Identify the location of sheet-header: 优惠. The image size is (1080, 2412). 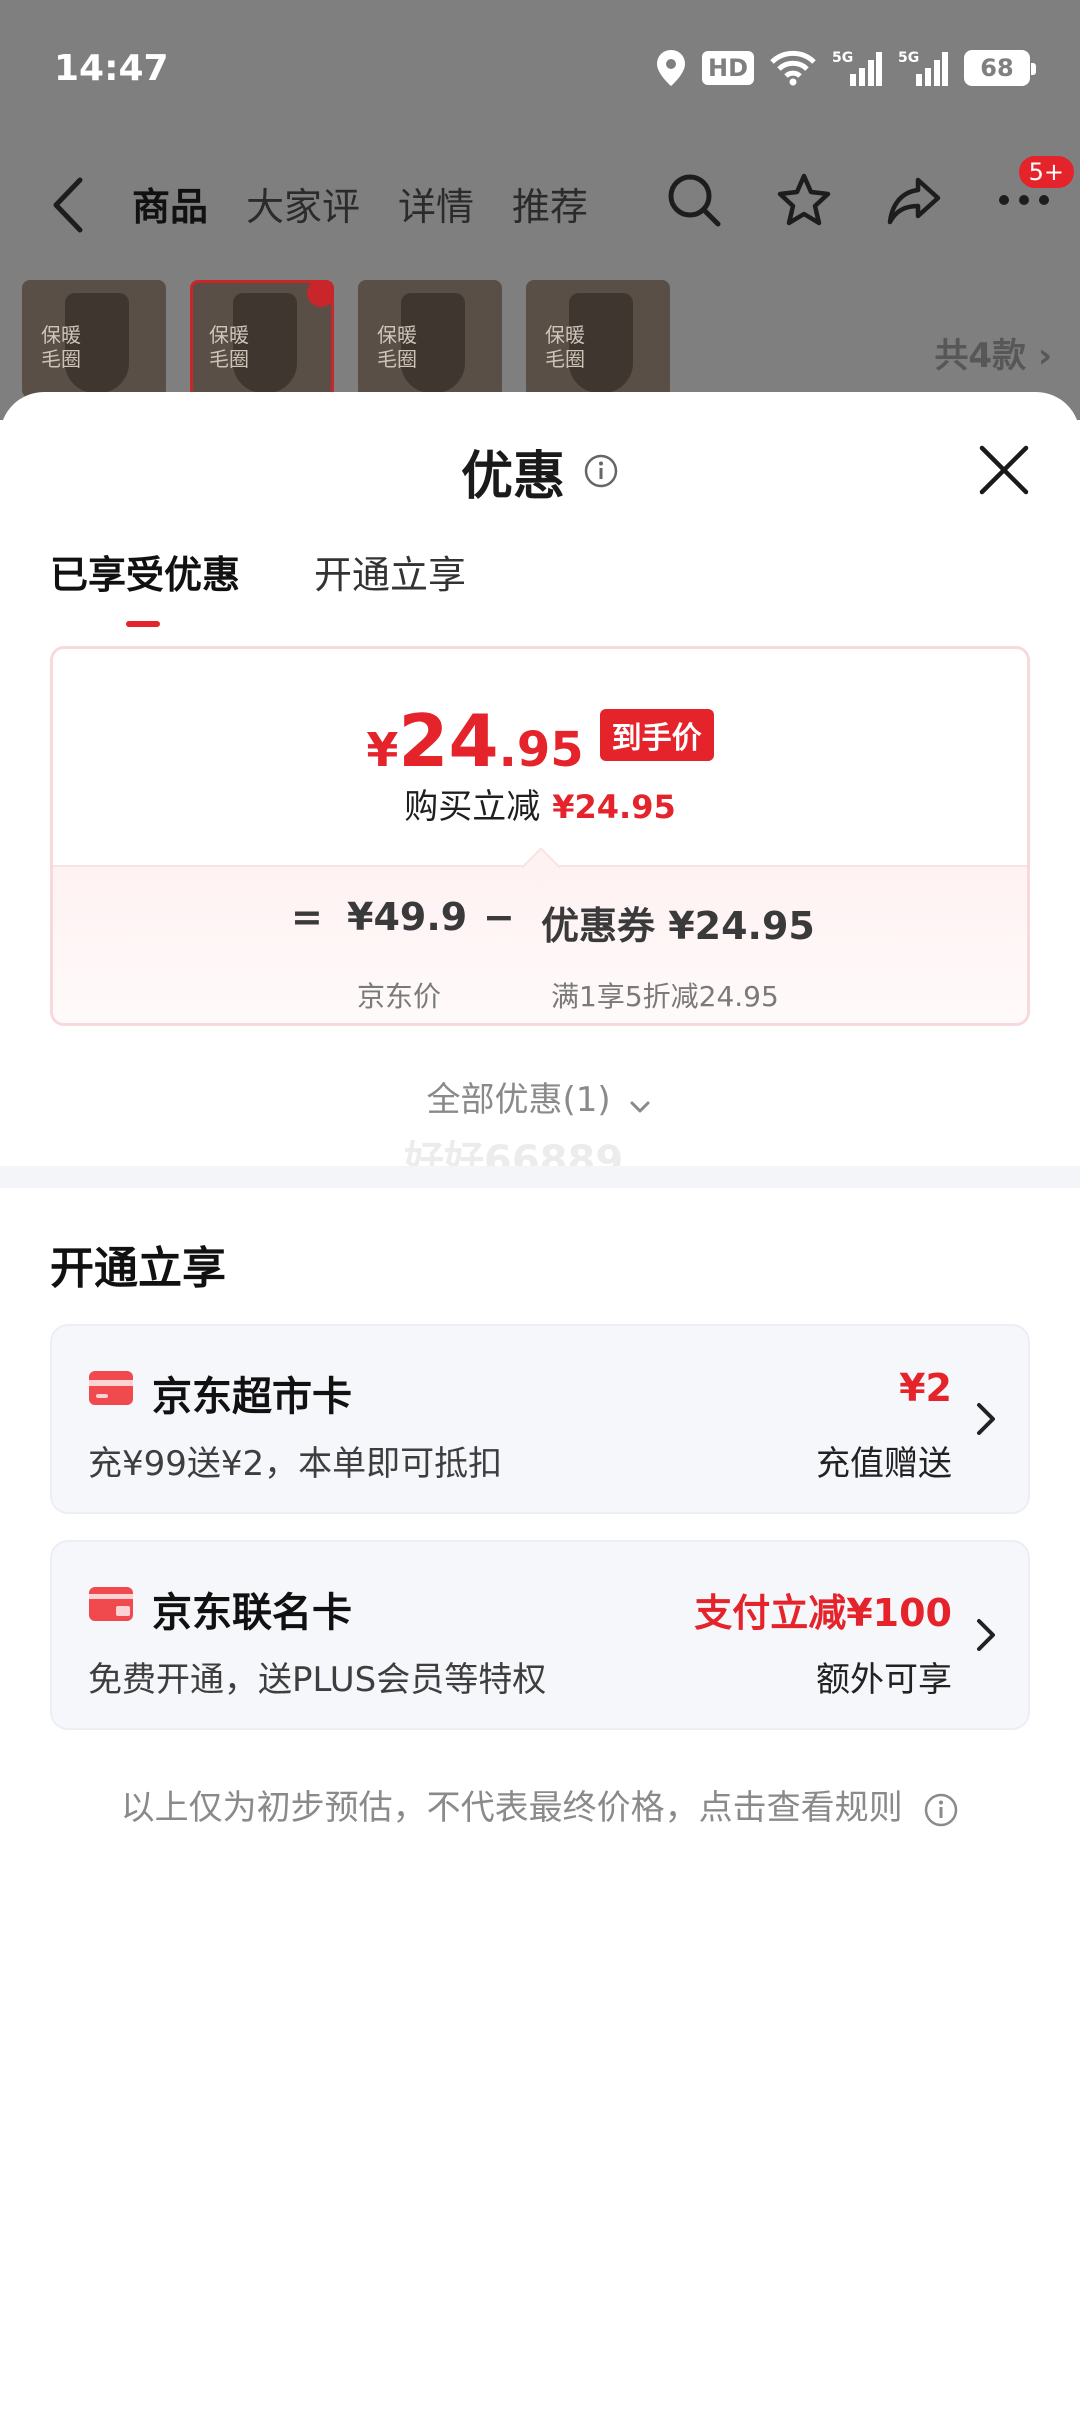
(540, 471).